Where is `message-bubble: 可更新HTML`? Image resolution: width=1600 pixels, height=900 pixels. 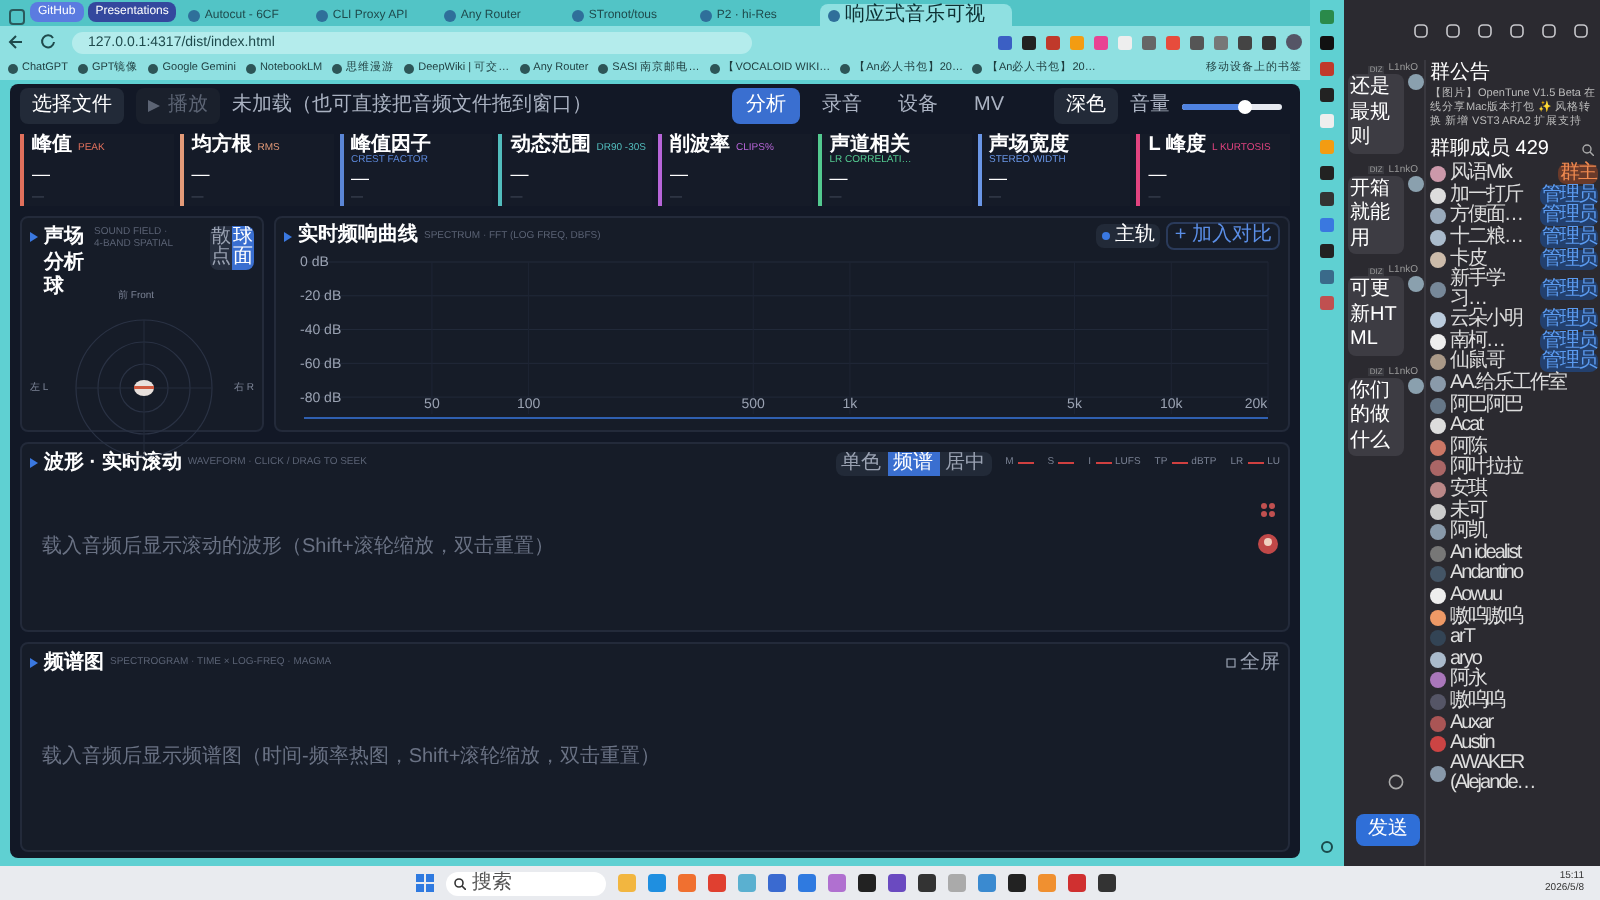 message-bubble: 可更新HTML is located at coordinates (1376, 315).